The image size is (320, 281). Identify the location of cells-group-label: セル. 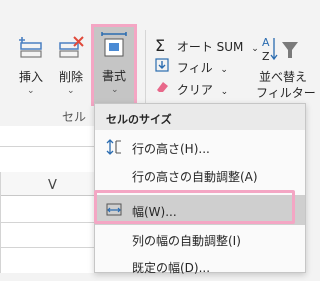
(74, 117).